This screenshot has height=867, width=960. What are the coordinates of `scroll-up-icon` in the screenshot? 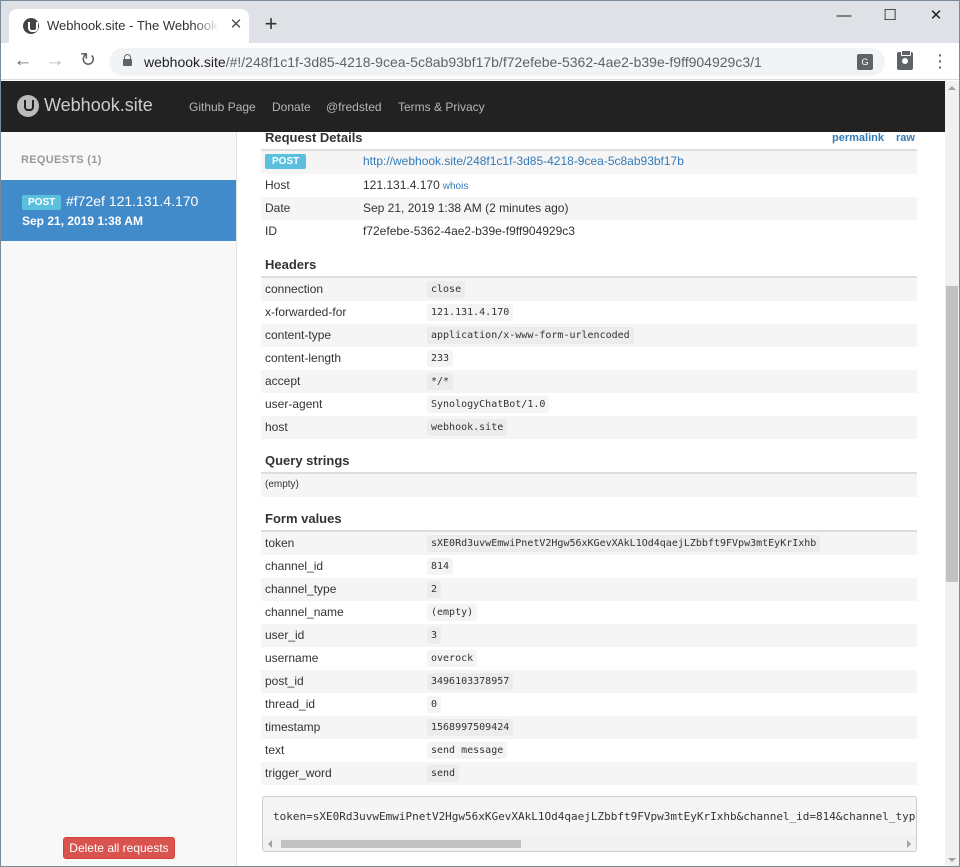 It's located at (952, 88).